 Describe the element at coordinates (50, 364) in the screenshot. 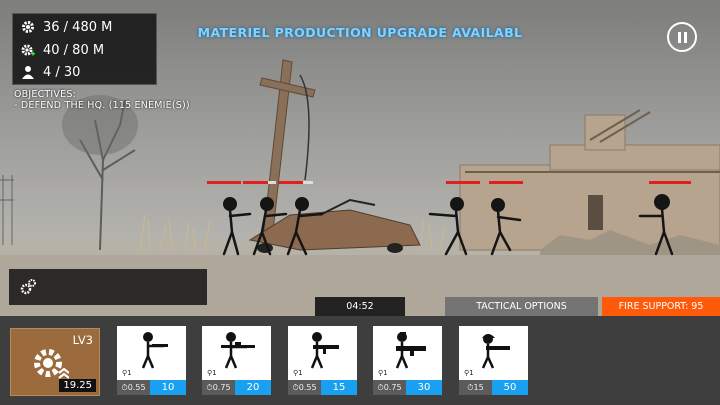

I see `gear-upgrade-icon` at that location.